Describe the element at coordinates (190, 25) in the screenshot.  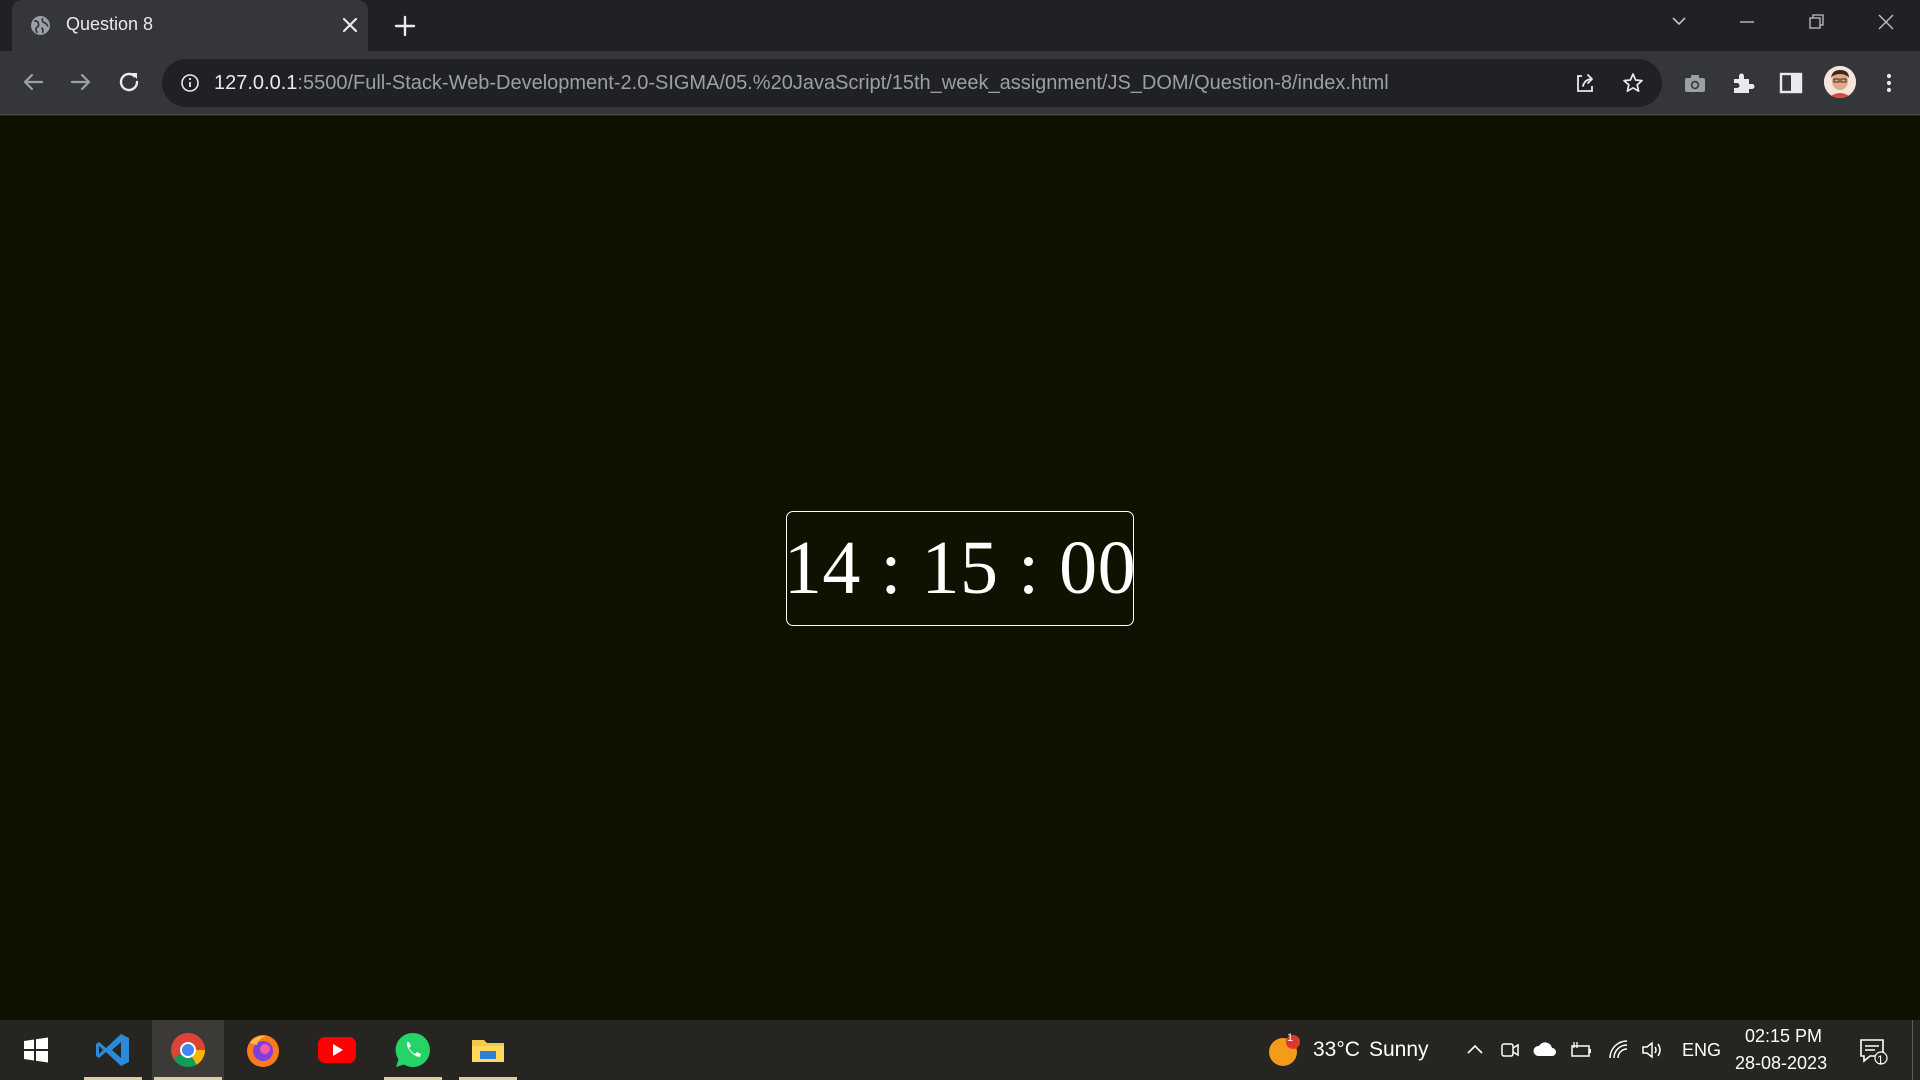
I see `tab-question-8: Question 8` at that location.